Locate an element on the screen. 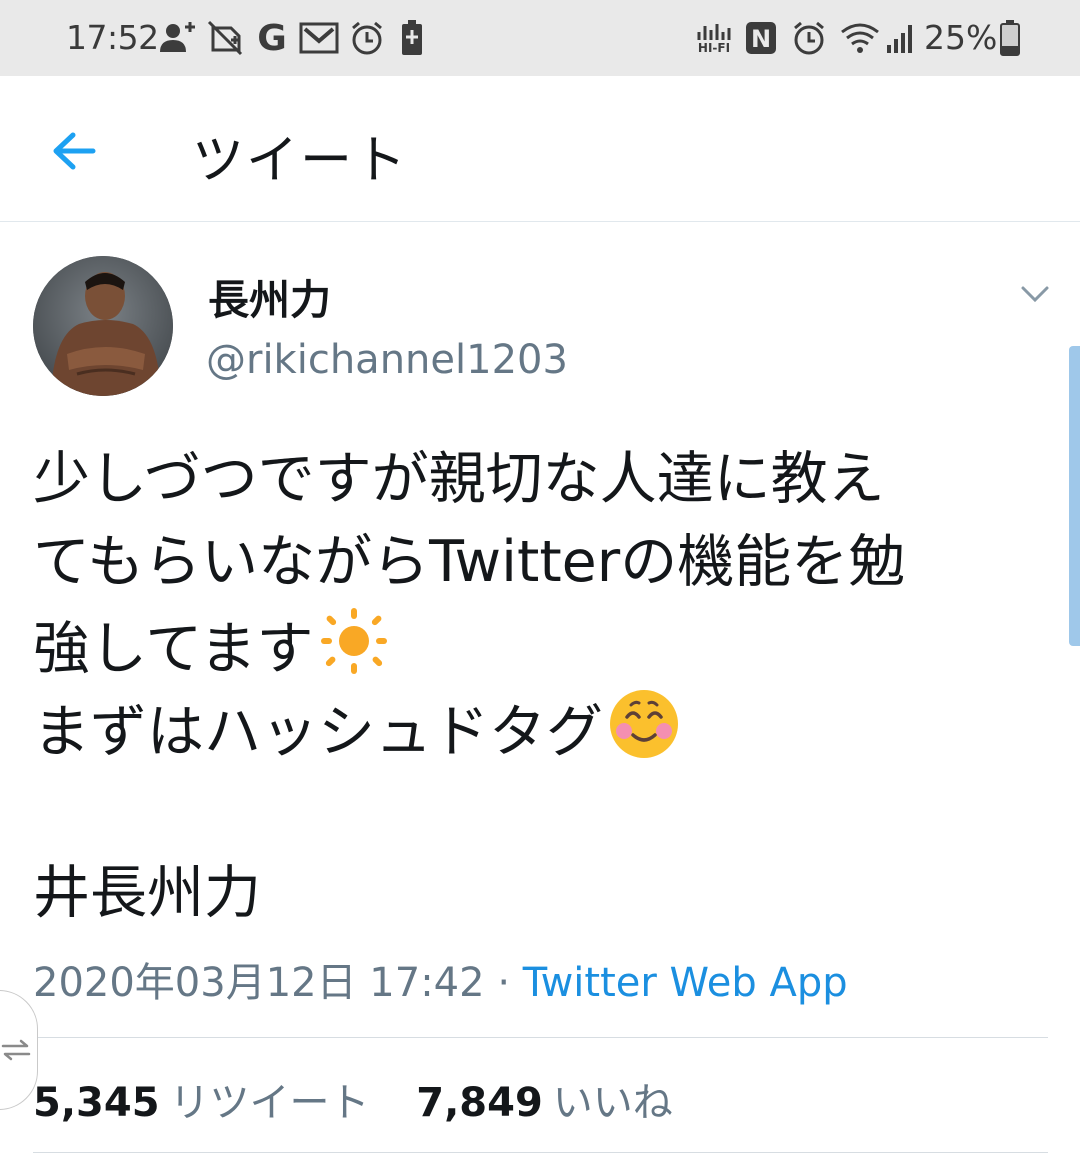 This screenshot has height=1160, width=1080. add-person-icon is located at coordinates (179, 38).